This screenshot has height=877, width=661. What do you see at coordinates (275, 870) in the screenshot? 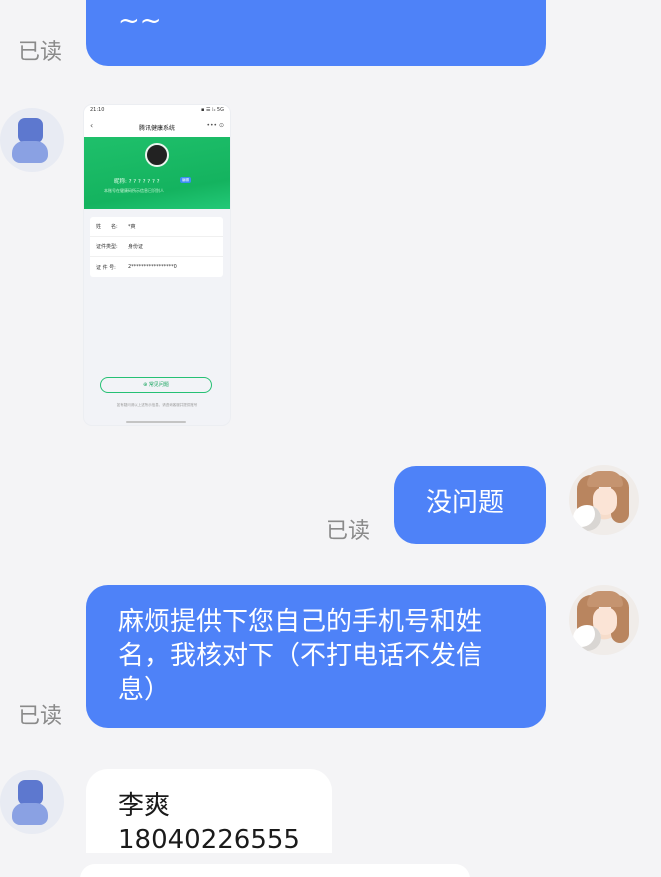
I see `next-message-bubble-edge` at bounding box center [275, 870].